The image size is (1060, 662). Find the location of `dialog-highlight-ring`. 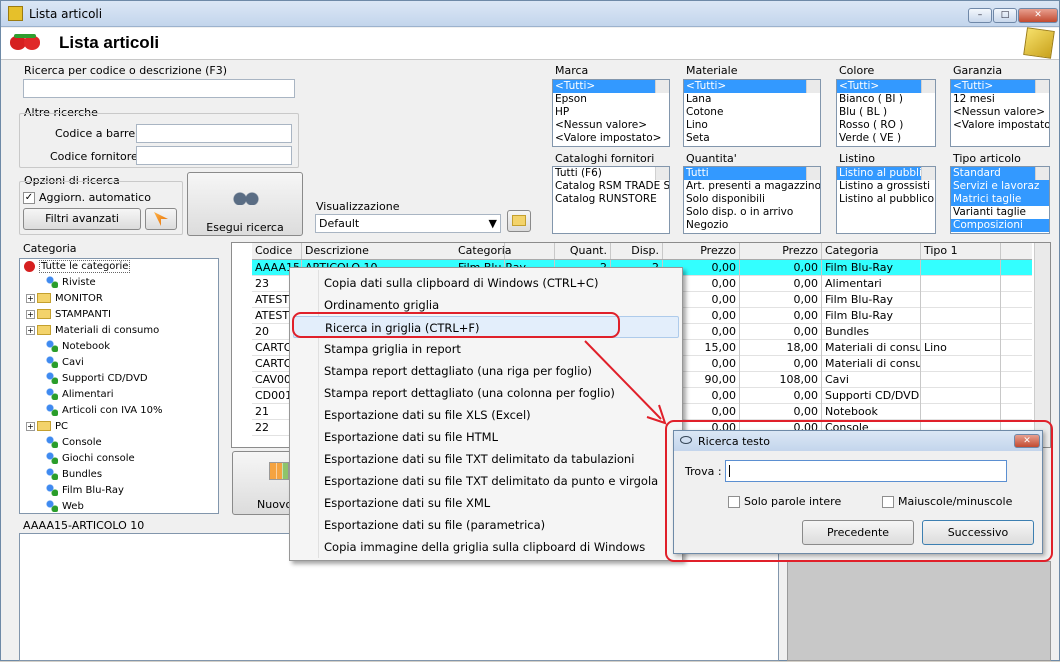

dialog-highlight-ring is located at coordinates (859, 491).